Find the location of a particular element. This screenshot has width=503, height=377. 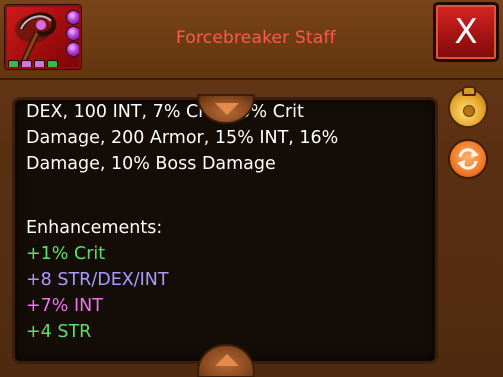

swap-button is located at coordinates (468, 159).